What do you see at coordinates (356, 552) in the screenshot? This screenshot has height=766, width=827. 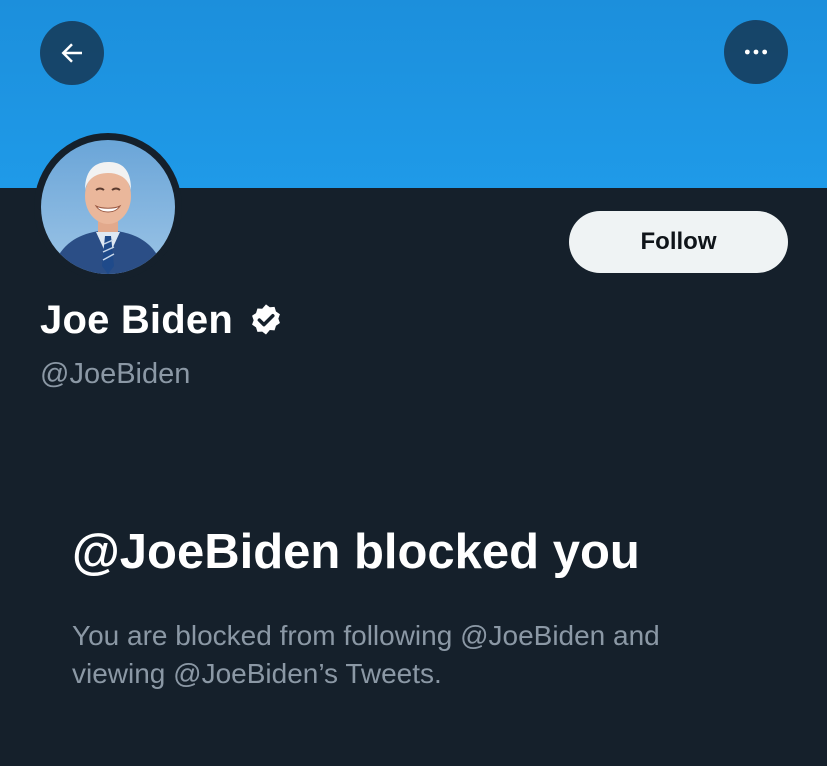 I see `blocked-title: @JoeBiden blocked you` at bounding box center [356, 552].